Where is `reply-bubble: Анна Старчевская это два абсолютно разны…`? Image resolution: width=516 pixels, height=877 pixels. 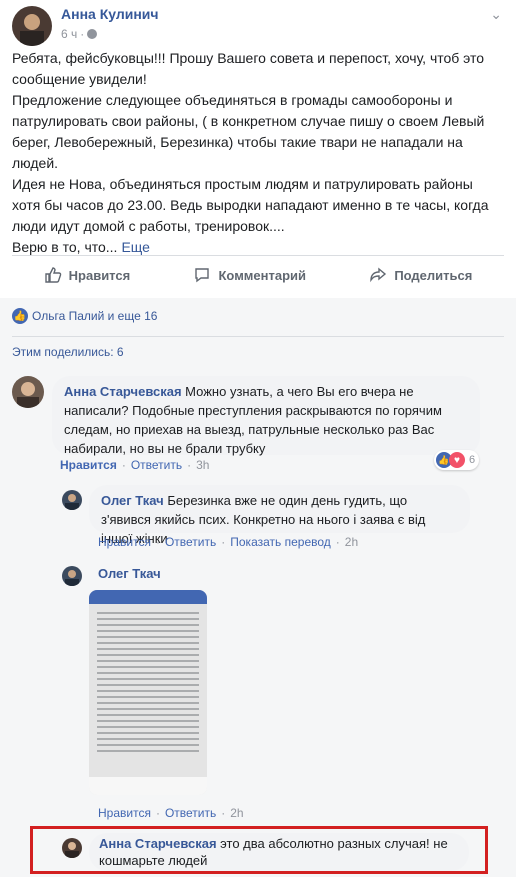
reply-bubble: Анна Старчевская это два абсолютно разны… is located at coordinates (279, 852).